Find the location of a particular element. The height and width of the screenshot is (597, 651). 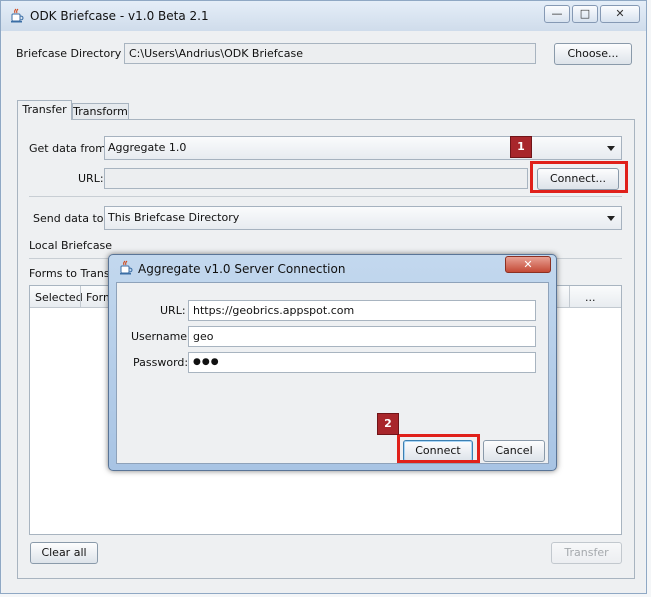

minimize-icon: — is located at coordinates (557, 13).